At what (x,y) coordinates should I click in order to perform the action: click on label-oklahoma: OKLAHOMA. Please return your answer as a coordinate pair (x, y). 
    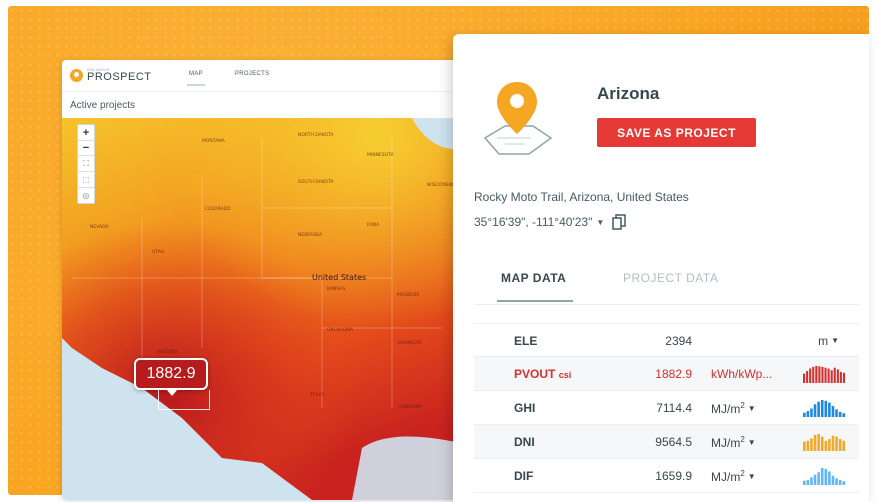
    Looking at the image, I should click on (340, 330).